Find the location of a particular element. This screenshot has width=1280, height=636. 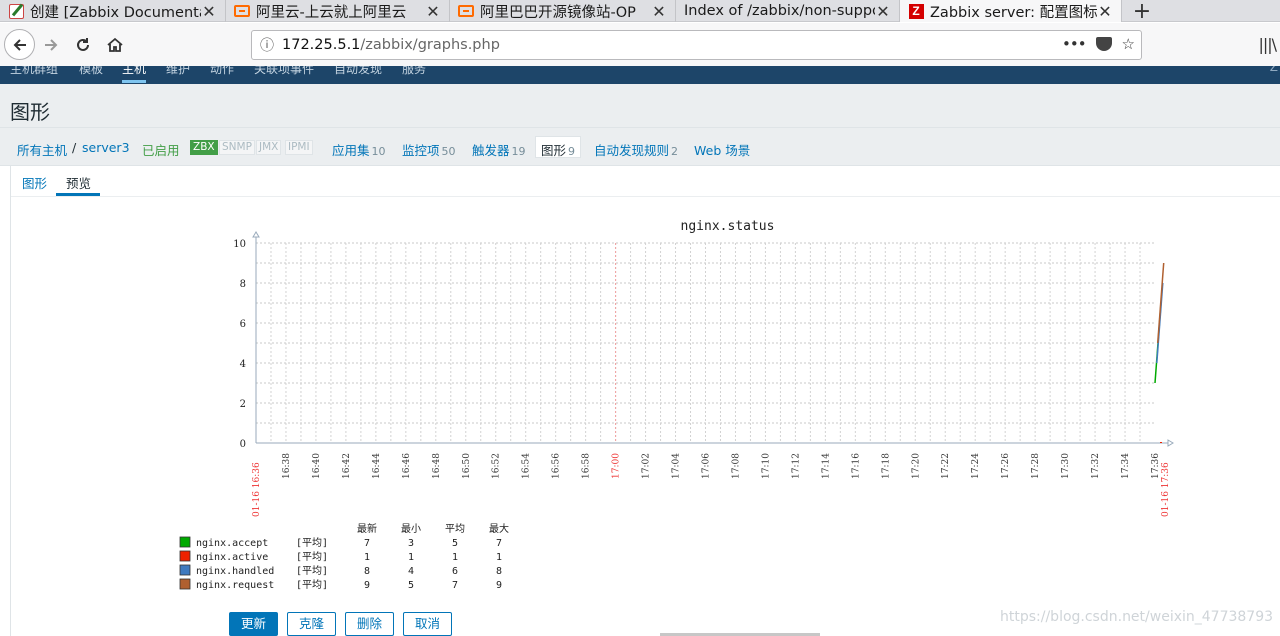

y-axis-arrow is located at coordinates (256, 234).